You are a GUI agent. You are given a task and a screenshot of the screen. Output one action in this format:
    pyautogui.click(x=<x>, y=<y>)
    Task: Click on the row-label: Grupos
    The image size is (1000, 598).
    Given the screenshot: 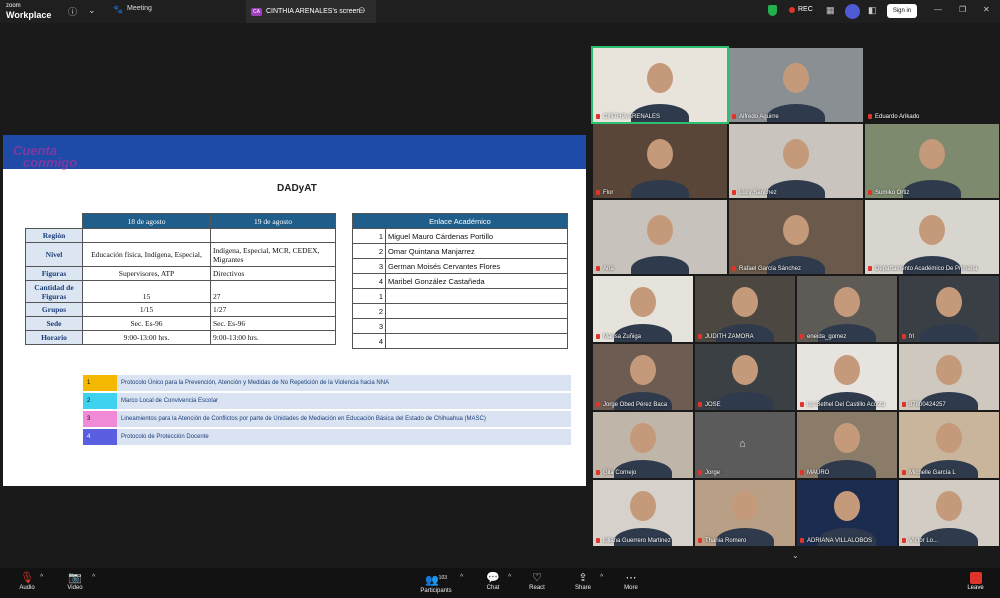 What is the action you would take?
    pyautogui.click(x=54, y=309)
    